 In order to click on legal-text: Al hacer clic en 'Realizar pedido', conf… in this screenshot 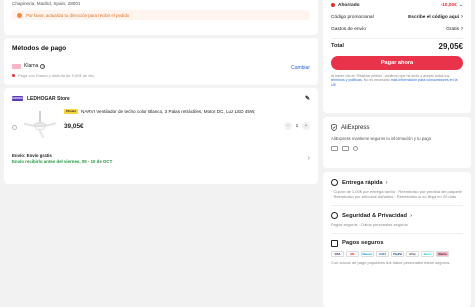, I will do `click(397, 79)`.